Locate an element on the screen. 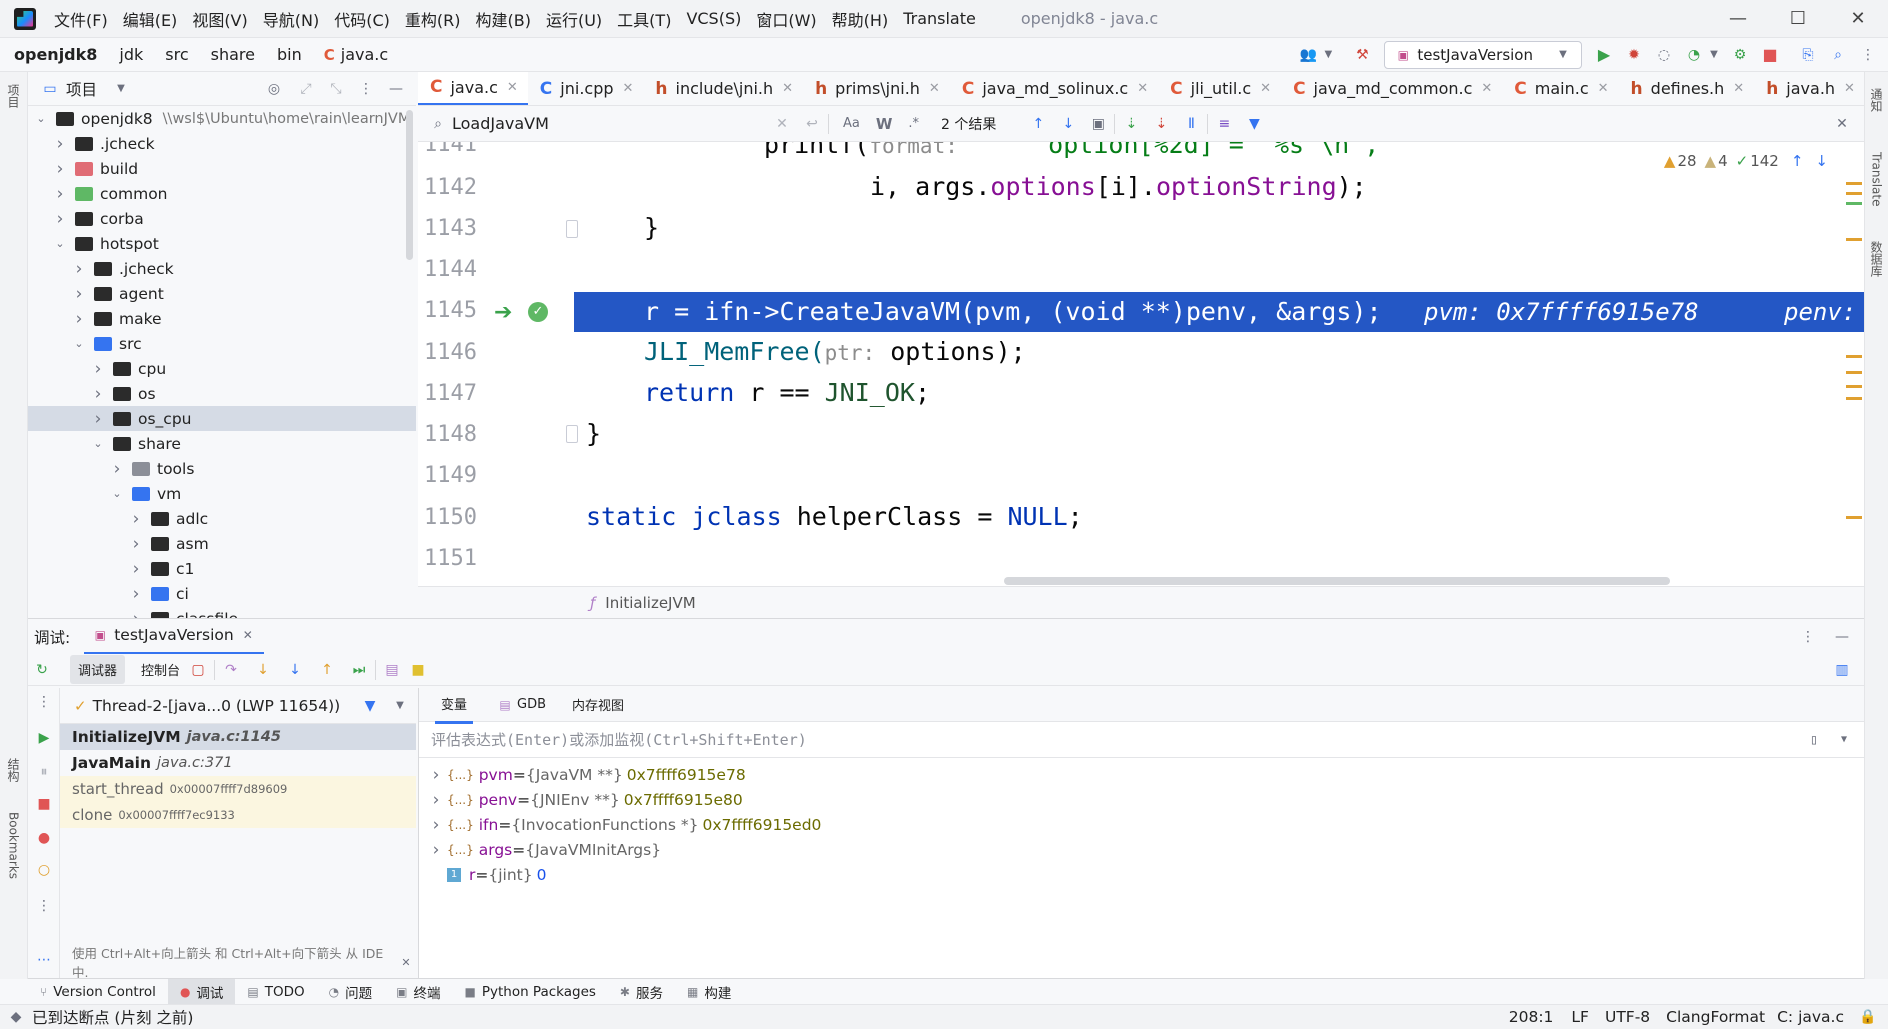 Image resolution: width=1888 pixels, height=1029 pixels. users-icon: 👥 is located at coordinates (1308, 55).